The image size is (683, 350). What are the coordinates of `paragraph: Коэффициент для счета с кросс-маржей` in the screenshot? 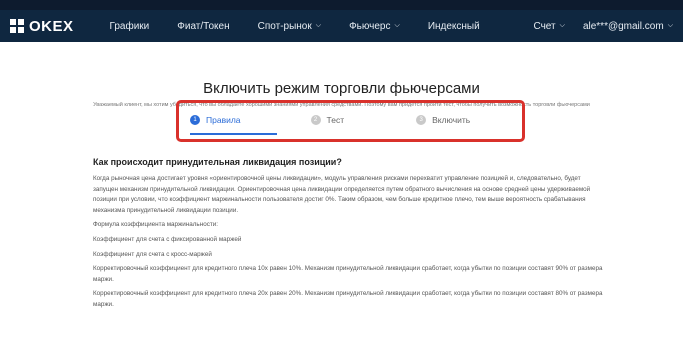 It's located at (152, 254).